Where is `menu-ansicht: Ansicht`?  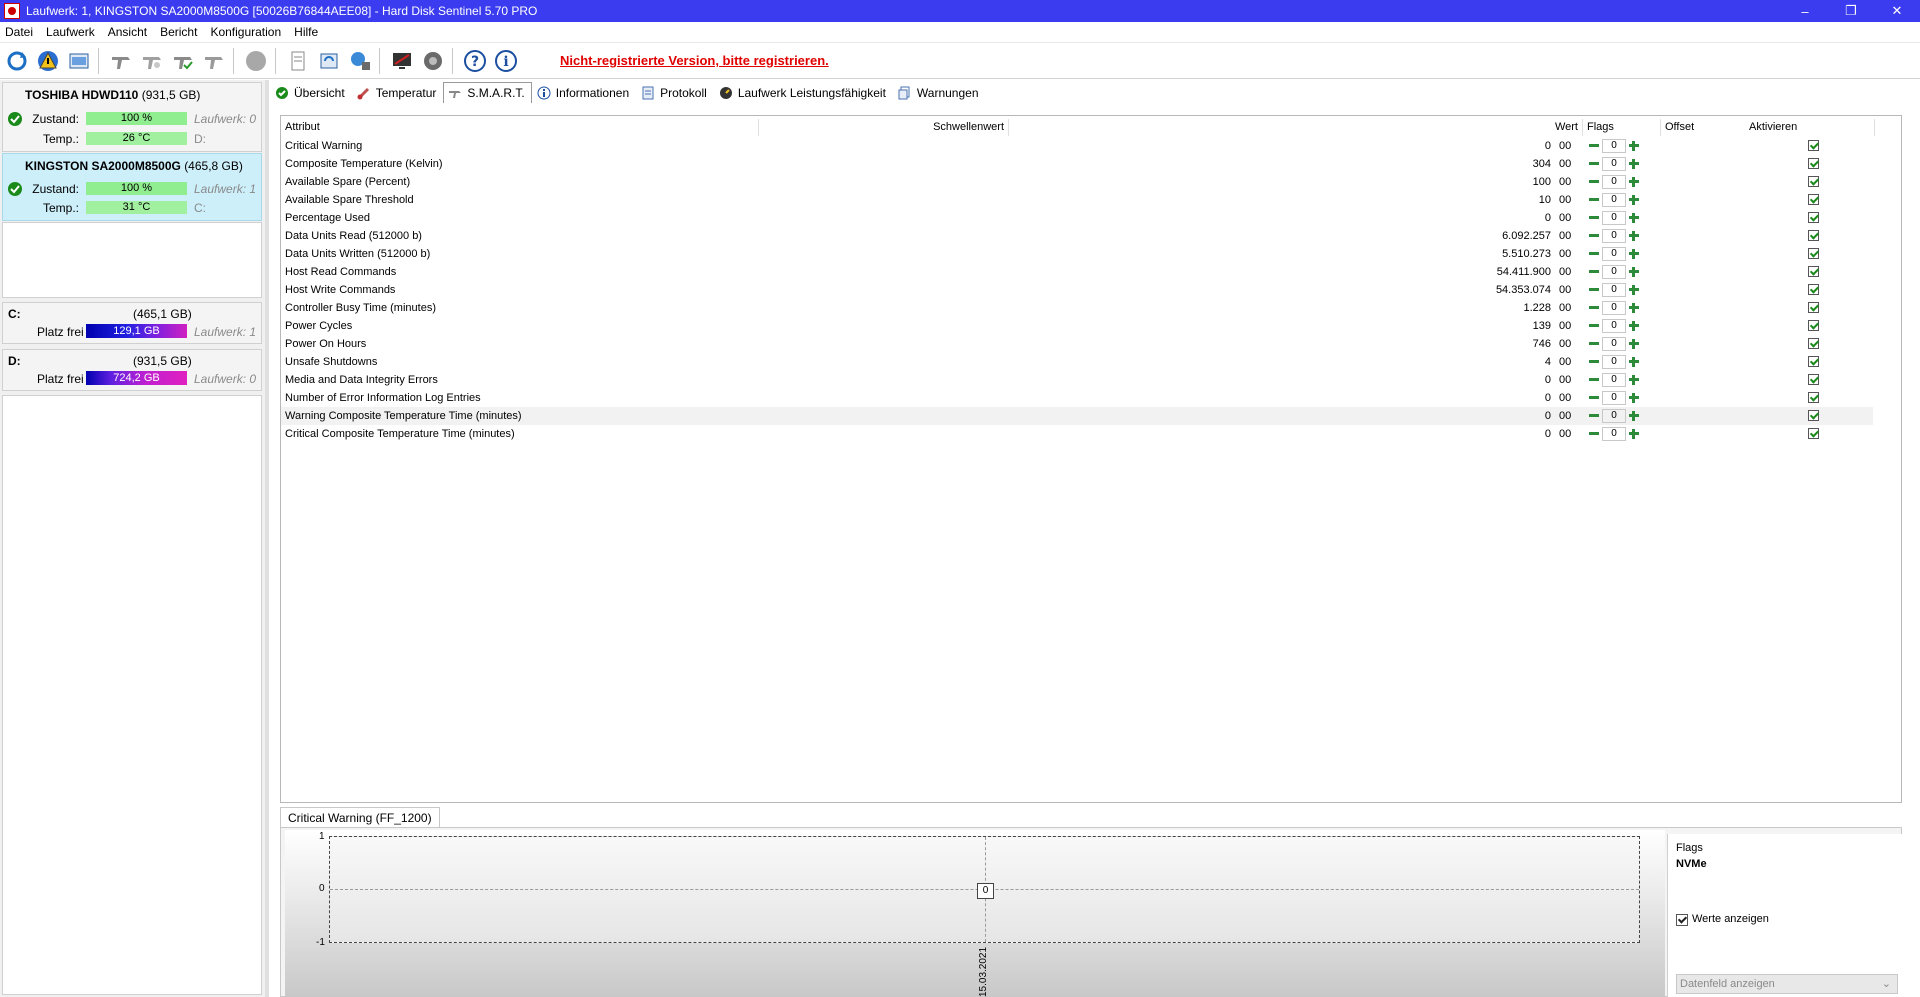 menu-ansicht: Ansicht is located at coordinates (129, 32).